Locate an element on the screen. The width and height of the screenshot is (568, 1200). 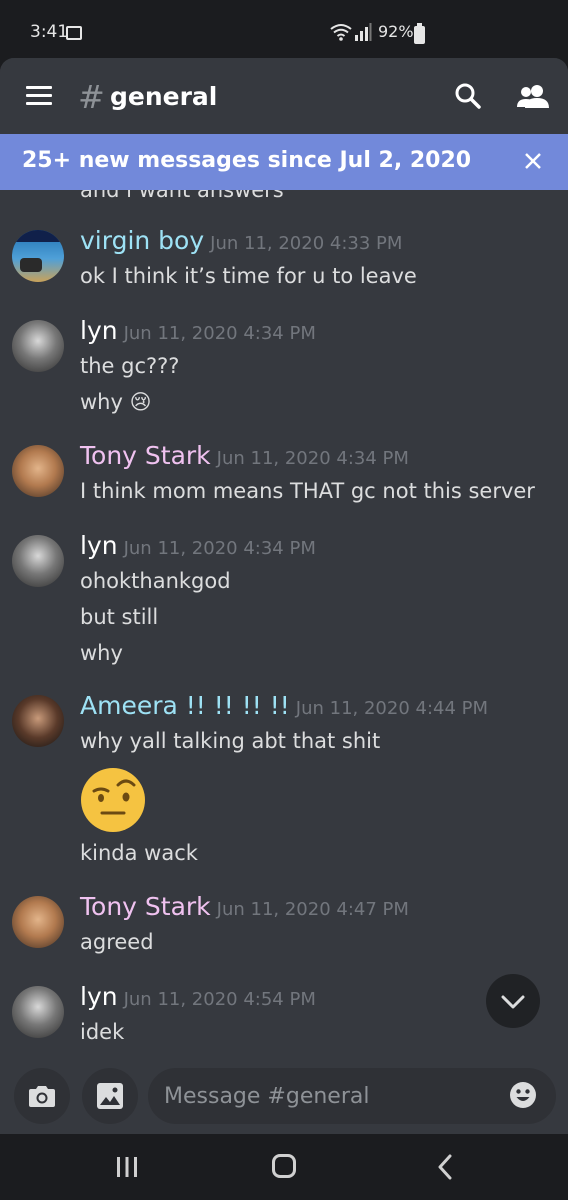
message-line: why 😢 is located at coordinates (116, 402).